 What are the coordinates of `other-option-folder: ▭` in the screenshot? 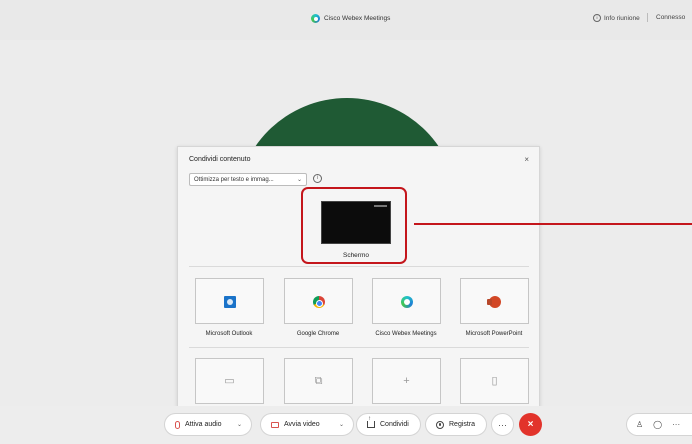 It's located at (229, 381).